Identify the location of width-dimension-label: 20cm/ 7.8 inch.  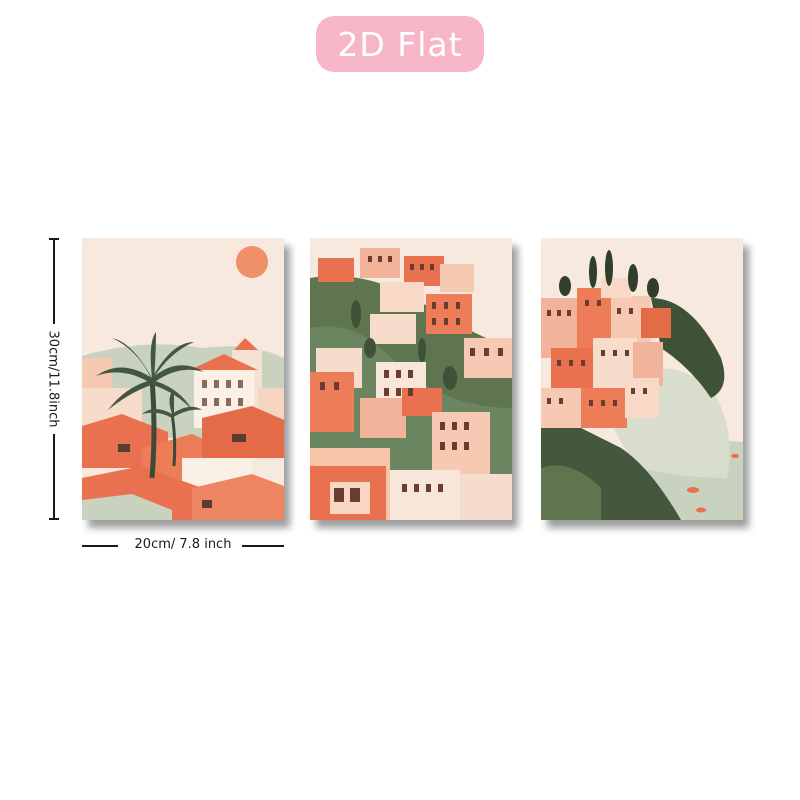
(183, 544).